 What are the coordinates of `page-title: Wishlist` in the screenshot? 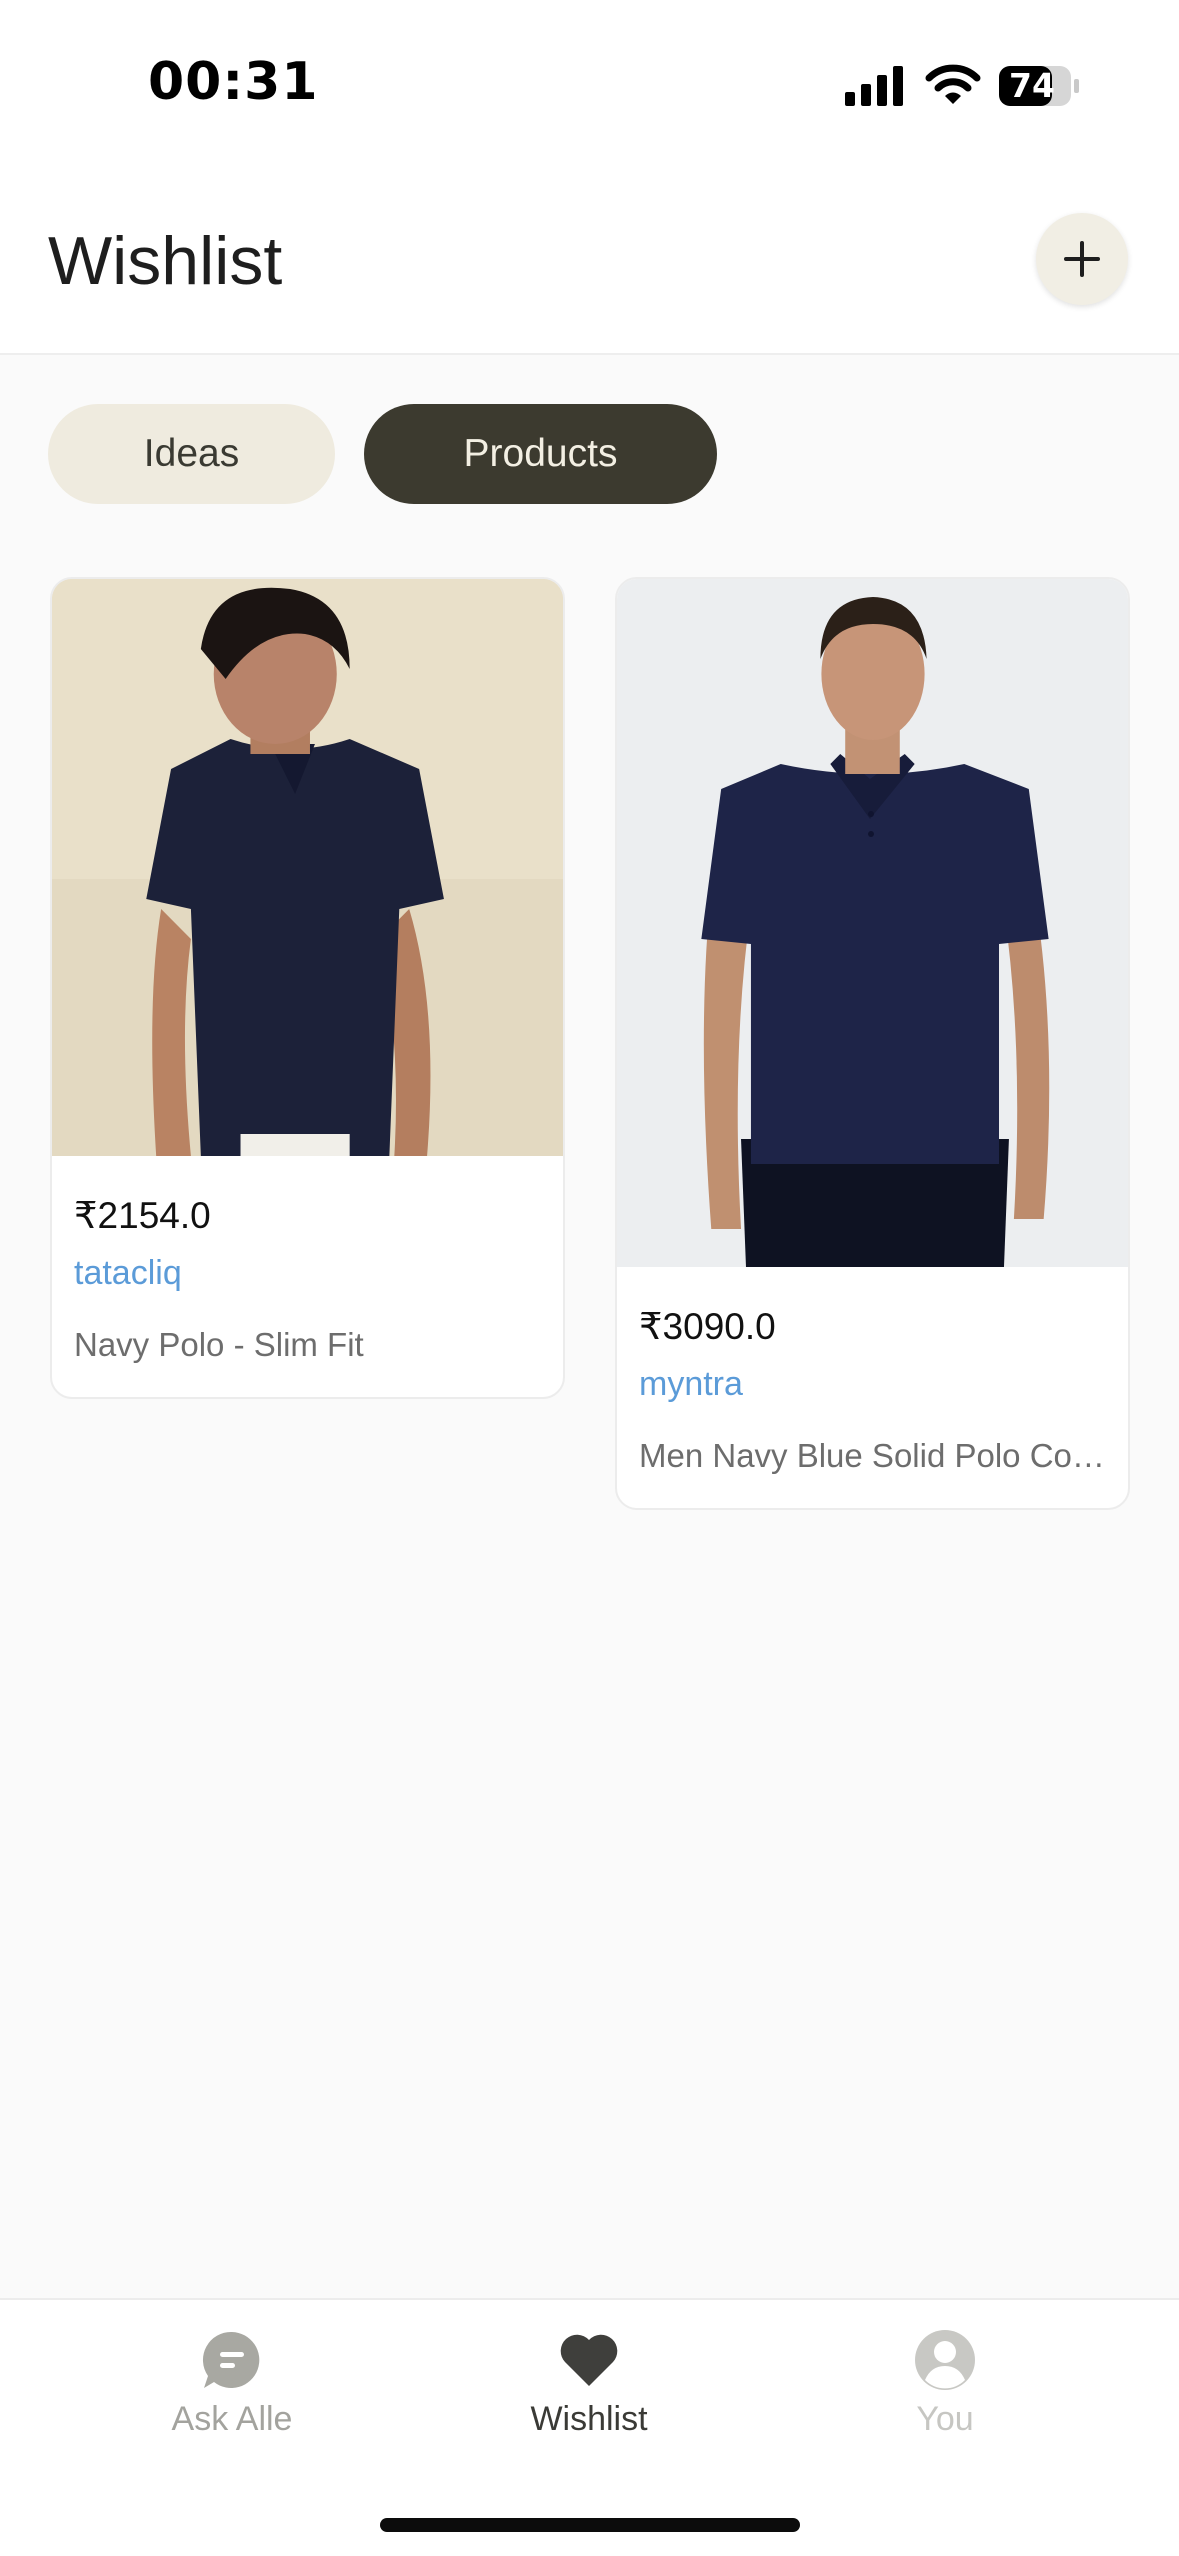 It's located at (165, 261).